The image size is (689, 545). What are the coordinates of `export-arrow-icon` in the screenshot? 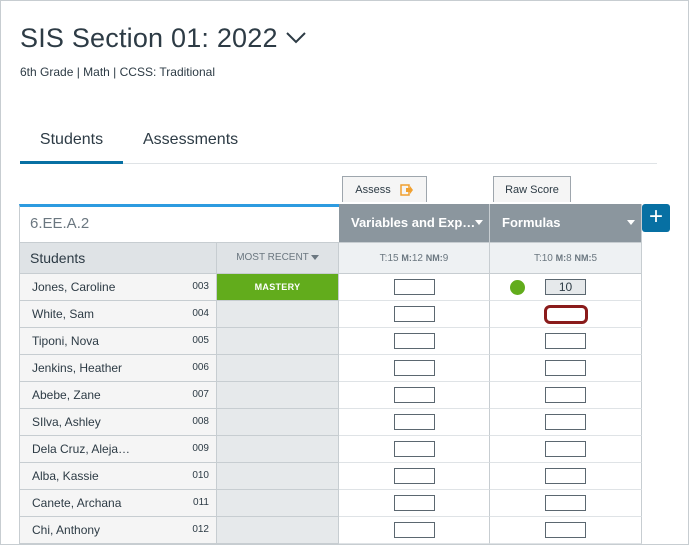 It's located at (406, 190).